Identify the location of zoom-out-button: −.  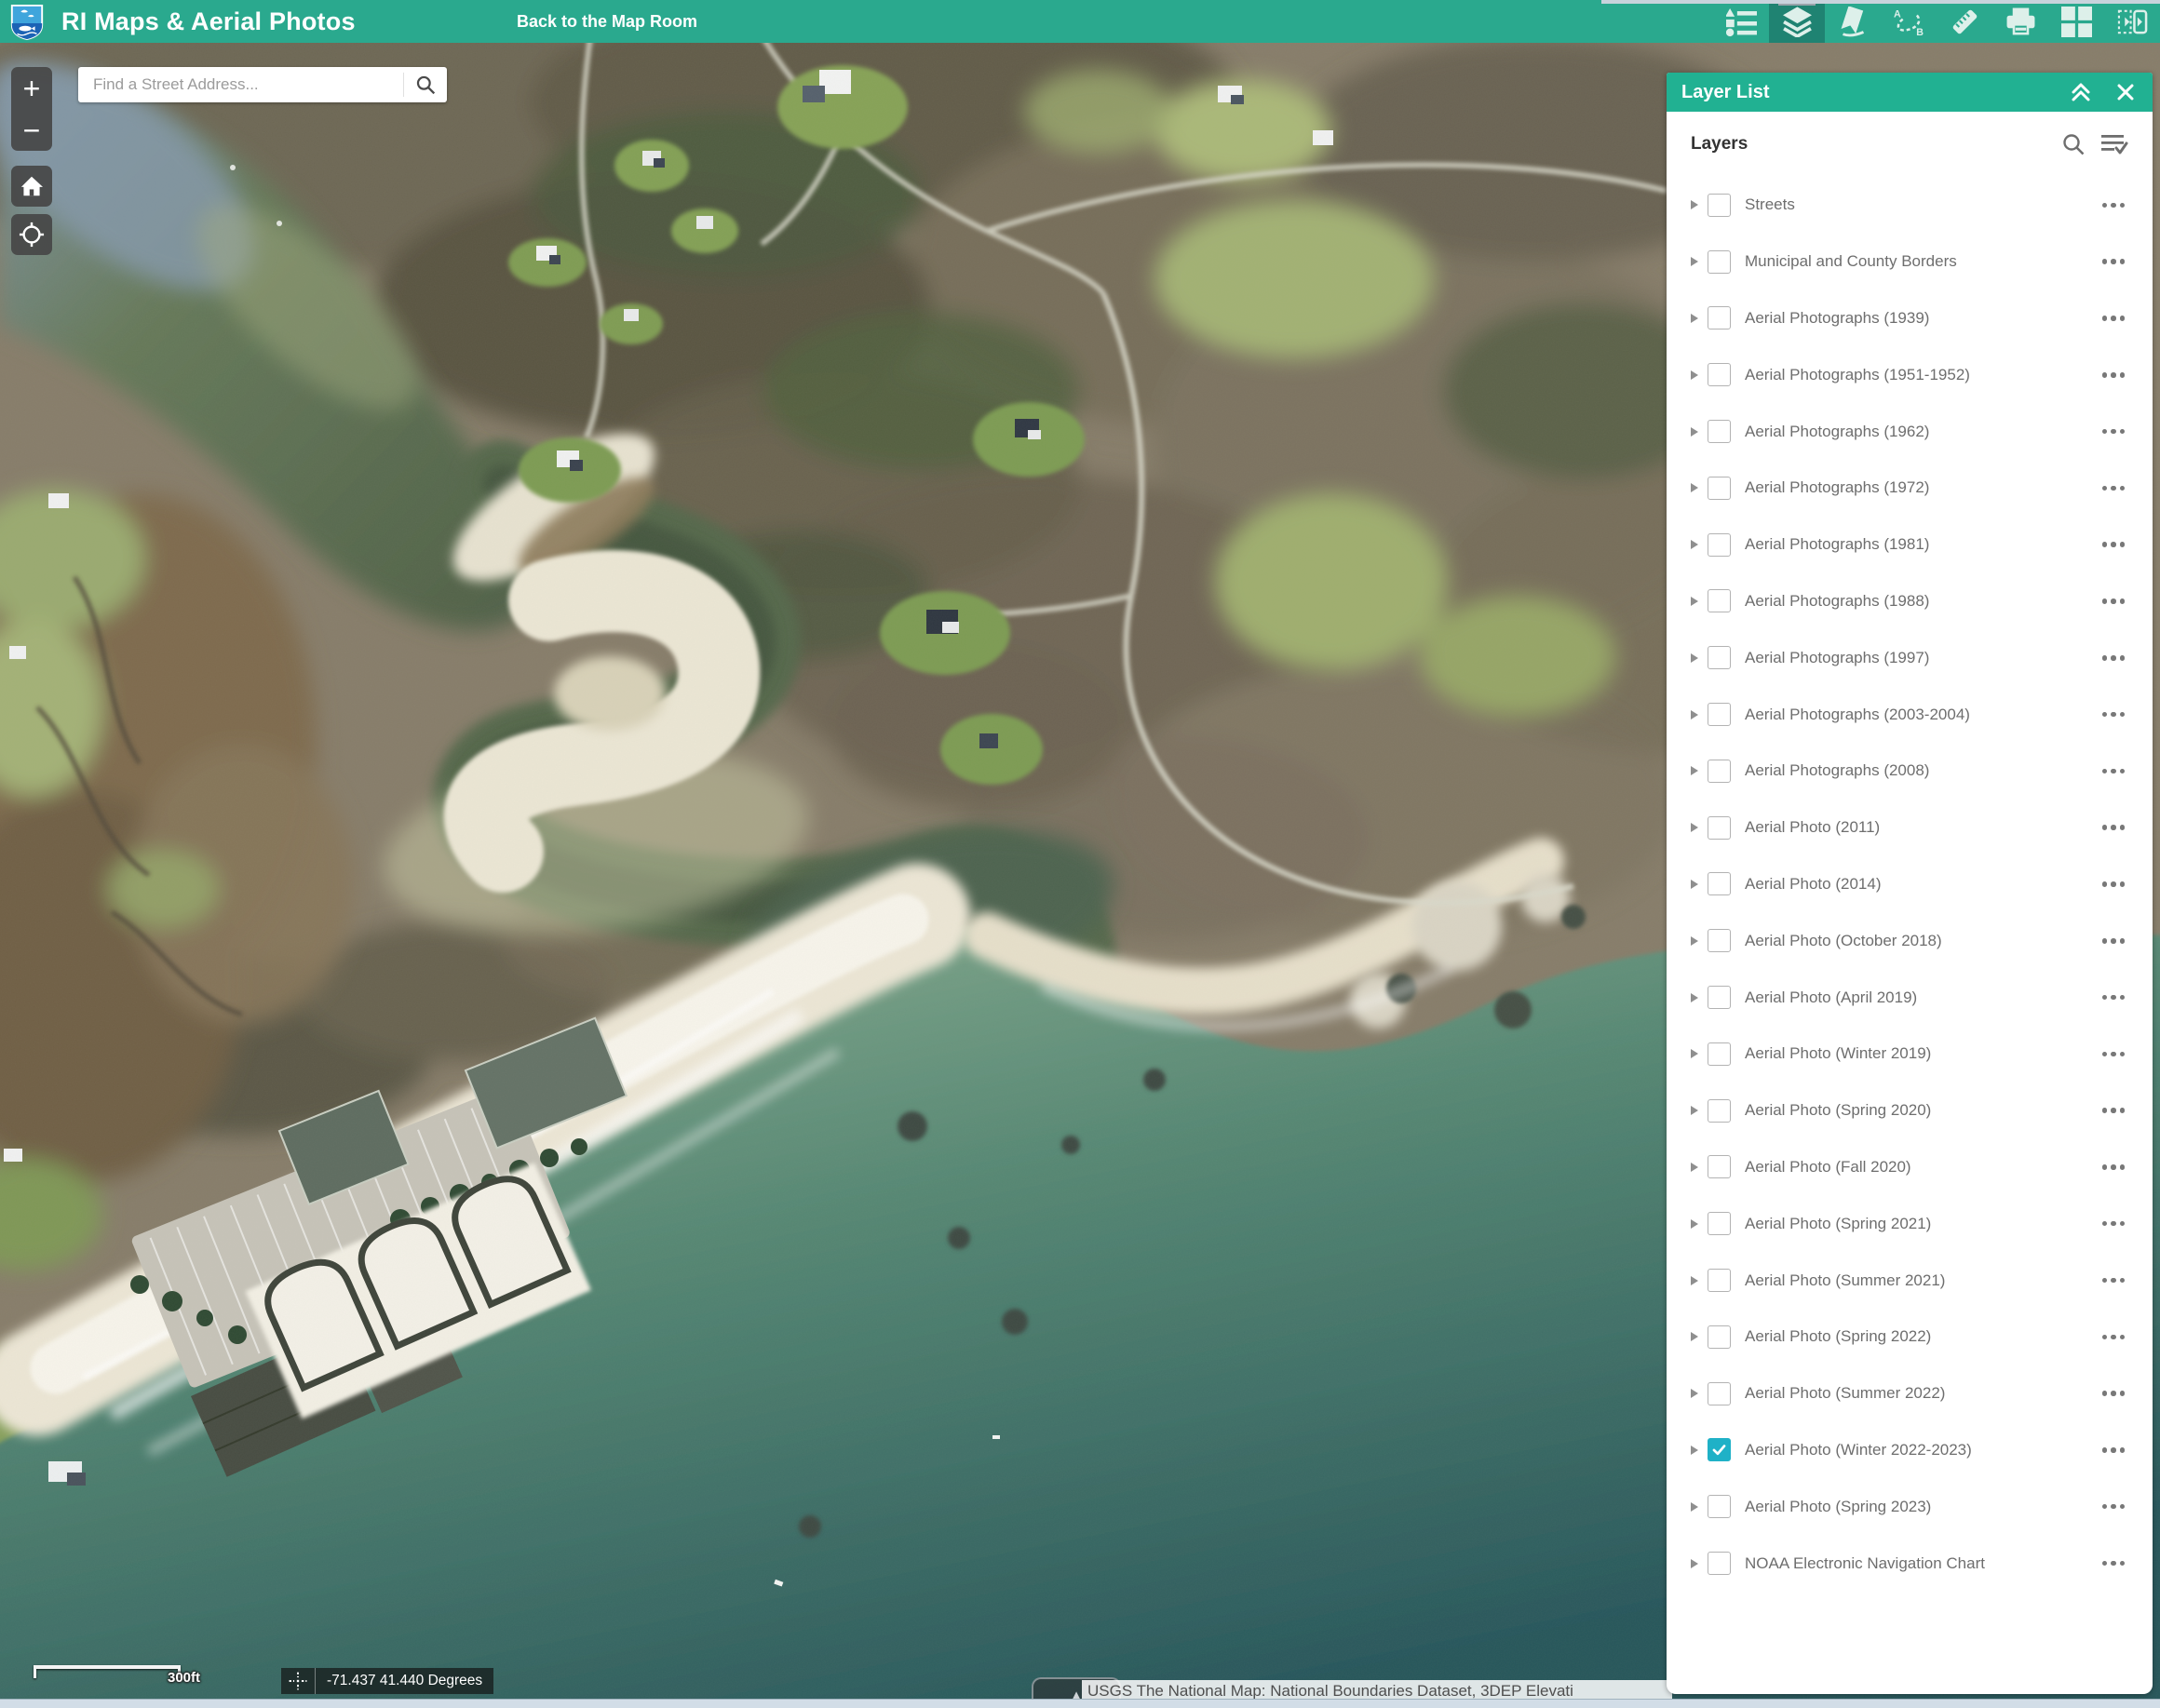
(31, 130).